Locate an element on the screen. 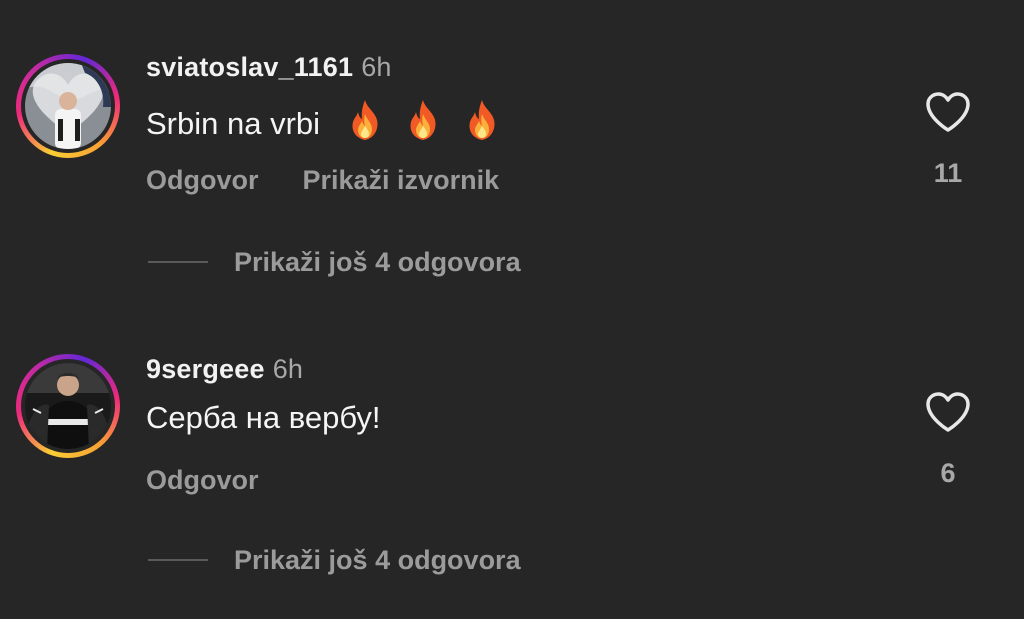  avatar-photo is located at coordinates (68, 406).